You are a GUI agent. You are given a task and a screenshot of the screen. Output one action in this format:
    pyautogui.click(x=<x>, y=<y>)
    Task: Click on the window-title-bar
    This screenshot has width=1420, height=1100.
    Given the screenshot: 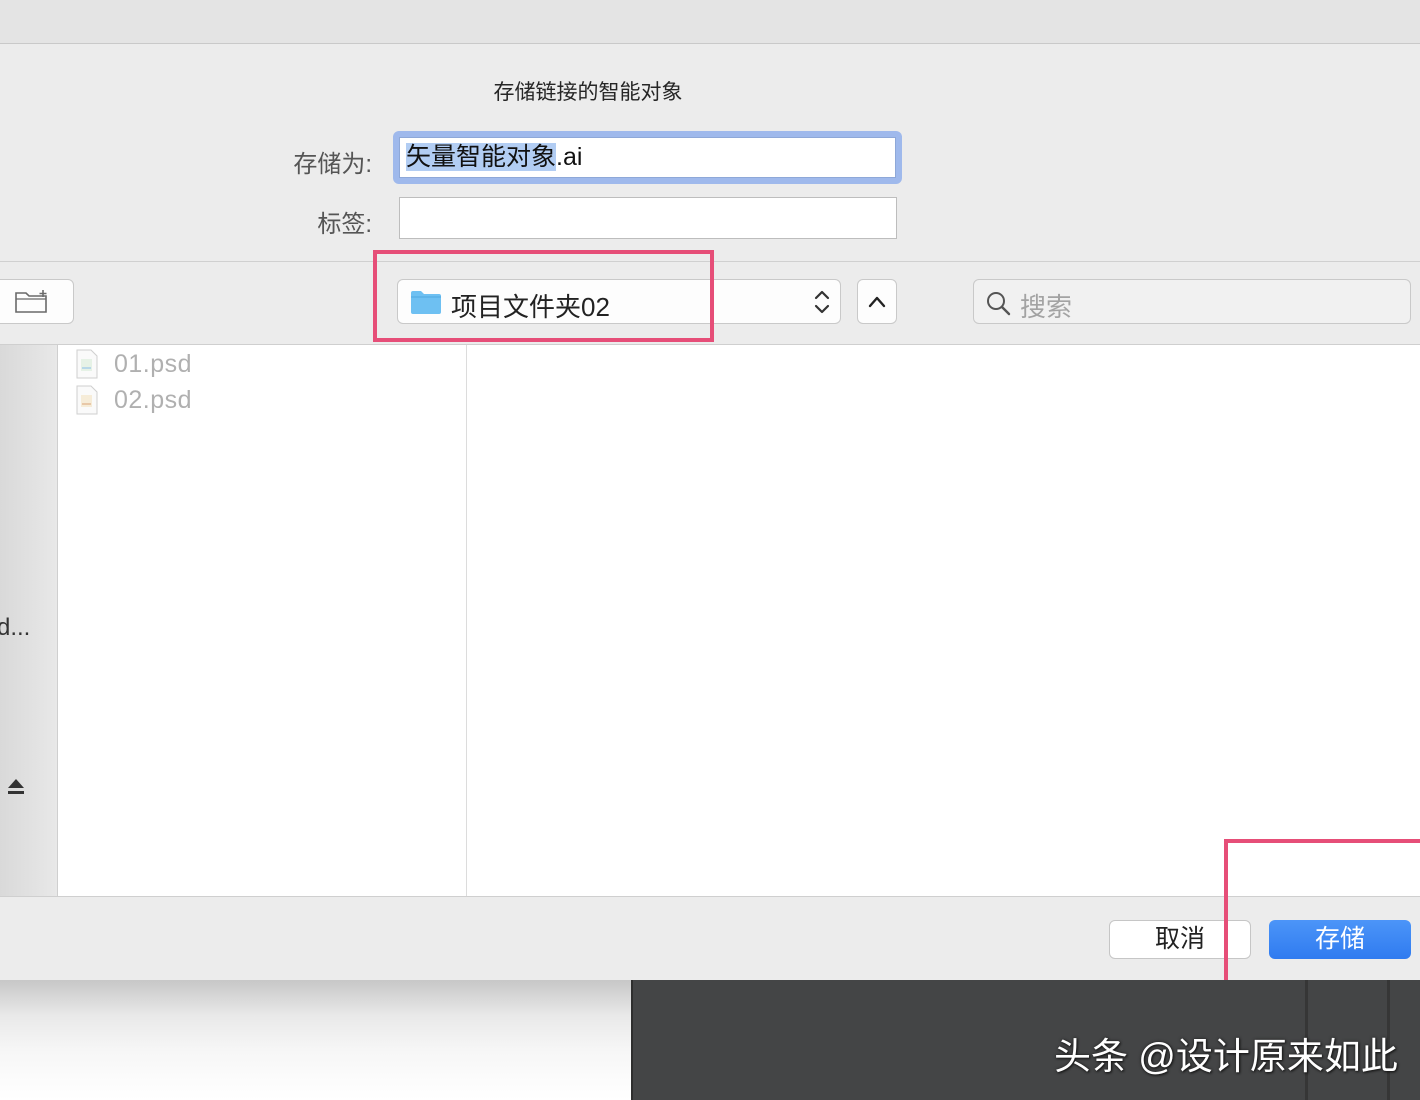 What is the action you would take?
    pyautogui.click(x=710, y=22)
    